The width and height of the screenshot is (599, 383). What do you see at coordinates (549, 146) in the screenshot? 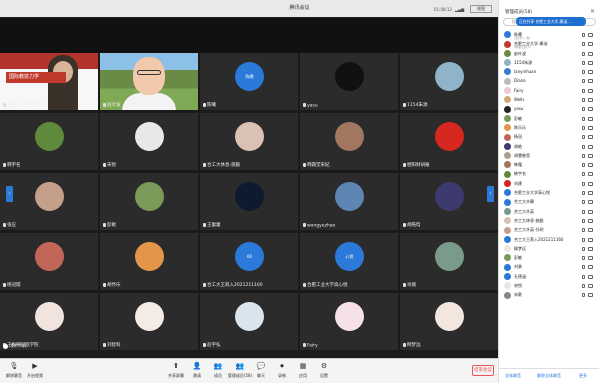
I see `member-row: 胡皓` at bounding box center [549, 146].